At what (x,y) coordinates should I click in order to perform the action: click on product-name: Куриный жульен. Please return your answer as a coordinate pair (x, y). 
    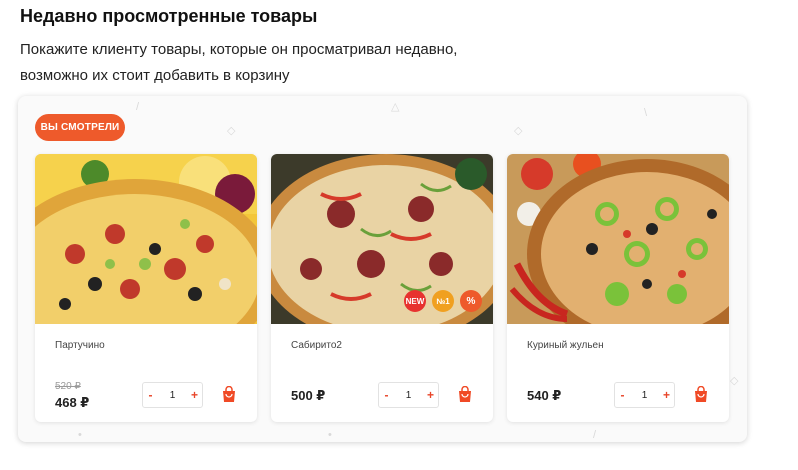
    Looking at the image, I should click on (565, 345).